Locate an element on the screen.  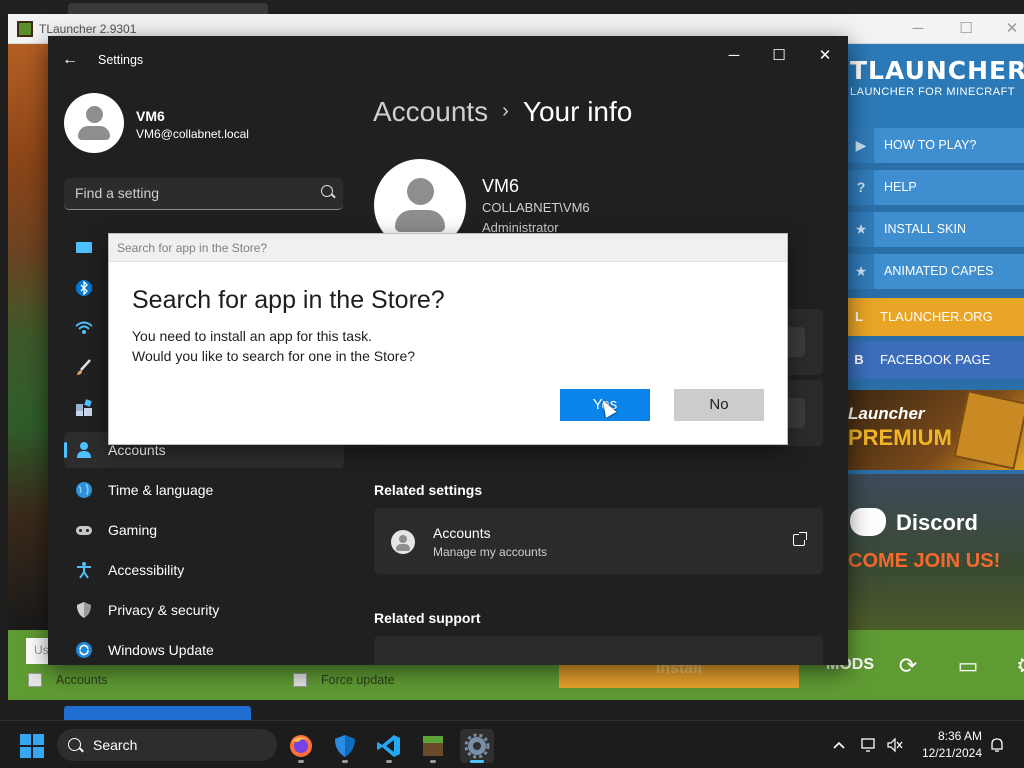
nav-gaming: Gaming is located at coordinates (204, 530).